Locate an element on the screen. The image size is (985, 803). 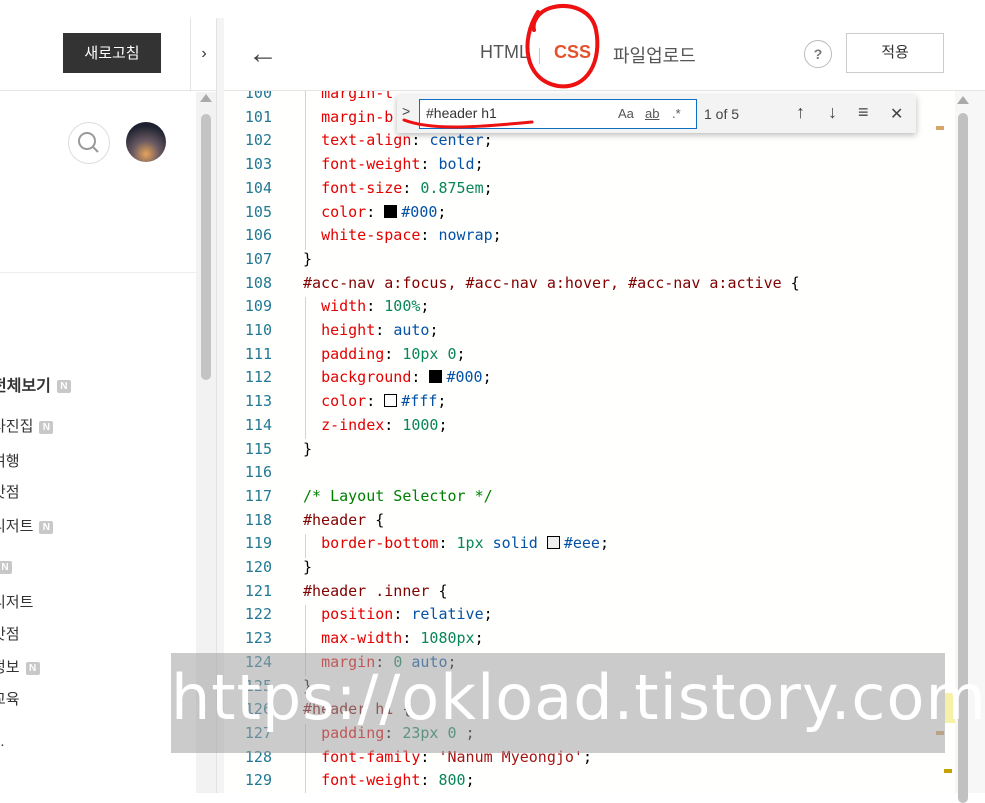
line-number: 103 is located at coordinates (258, 164).